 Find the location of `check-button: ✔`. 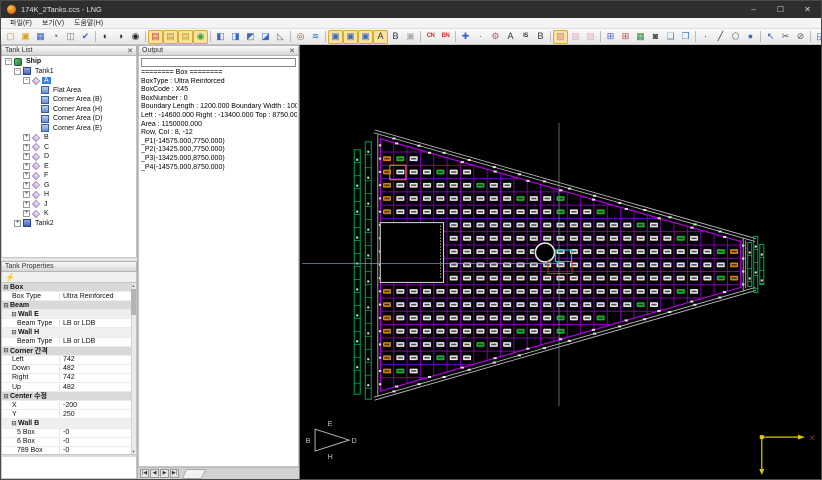

check-button: ✔ is located at coordinates (85, 37).